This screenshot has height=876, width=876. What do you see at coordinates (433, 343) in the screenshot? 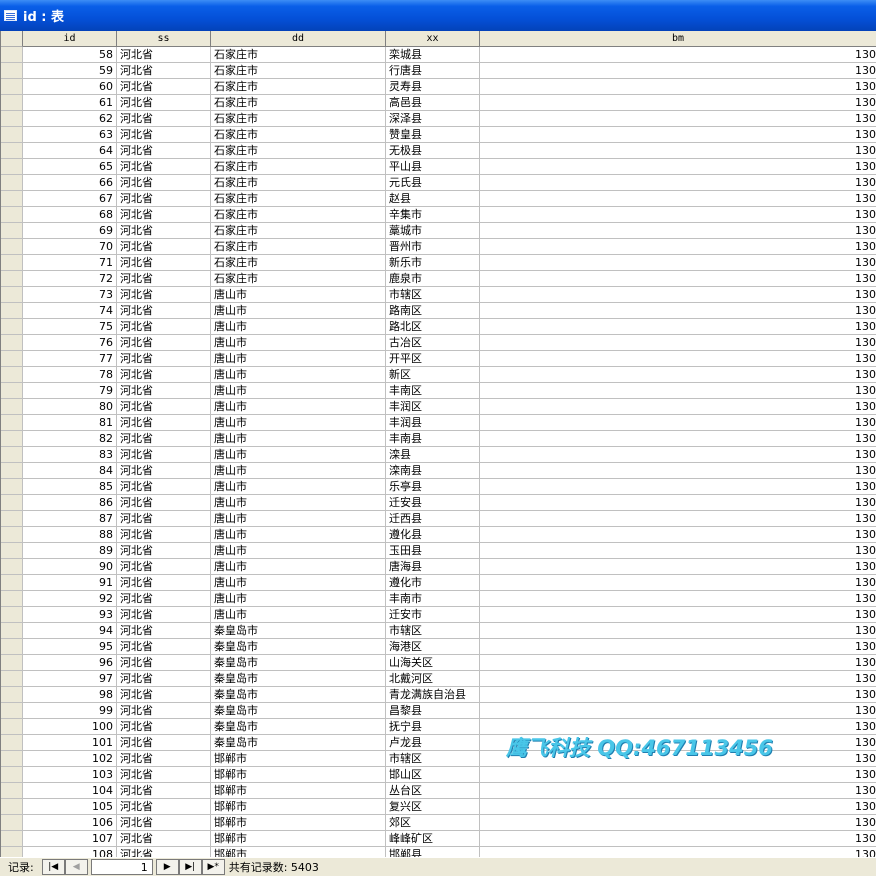
I see `cell-xx: 古冶区` at bounding box center [433, 343].